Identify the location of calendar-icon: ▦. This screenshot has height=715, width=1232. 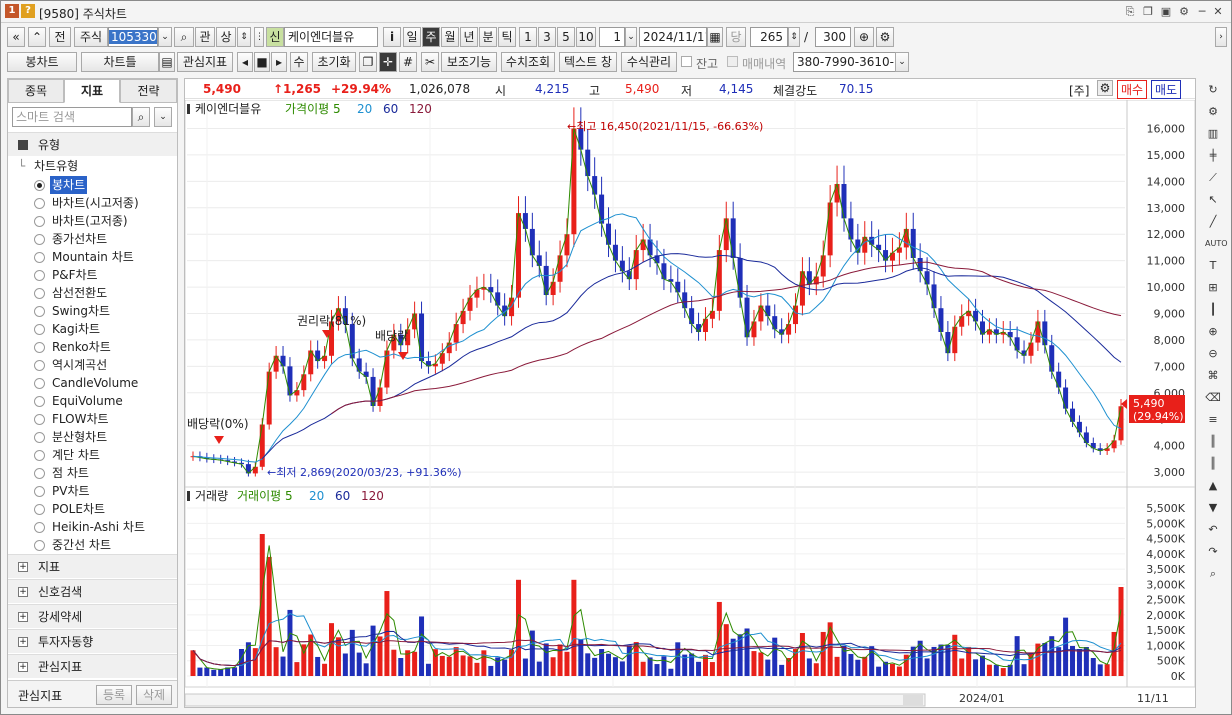
(715, 37).